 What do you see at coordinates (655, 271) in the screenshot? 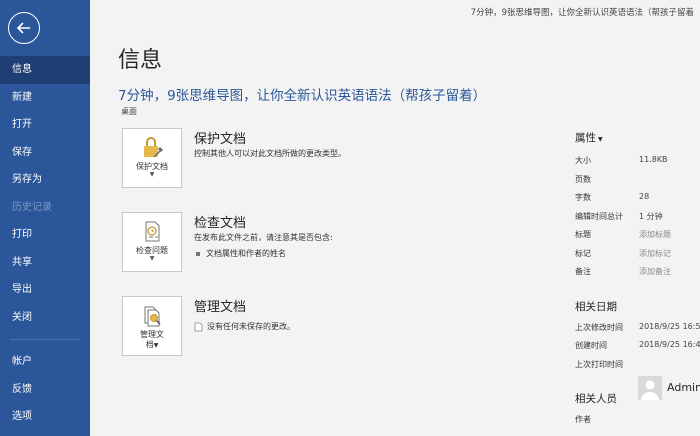
I see `comments-input: 添加备注` at bounding box center [655, 271].